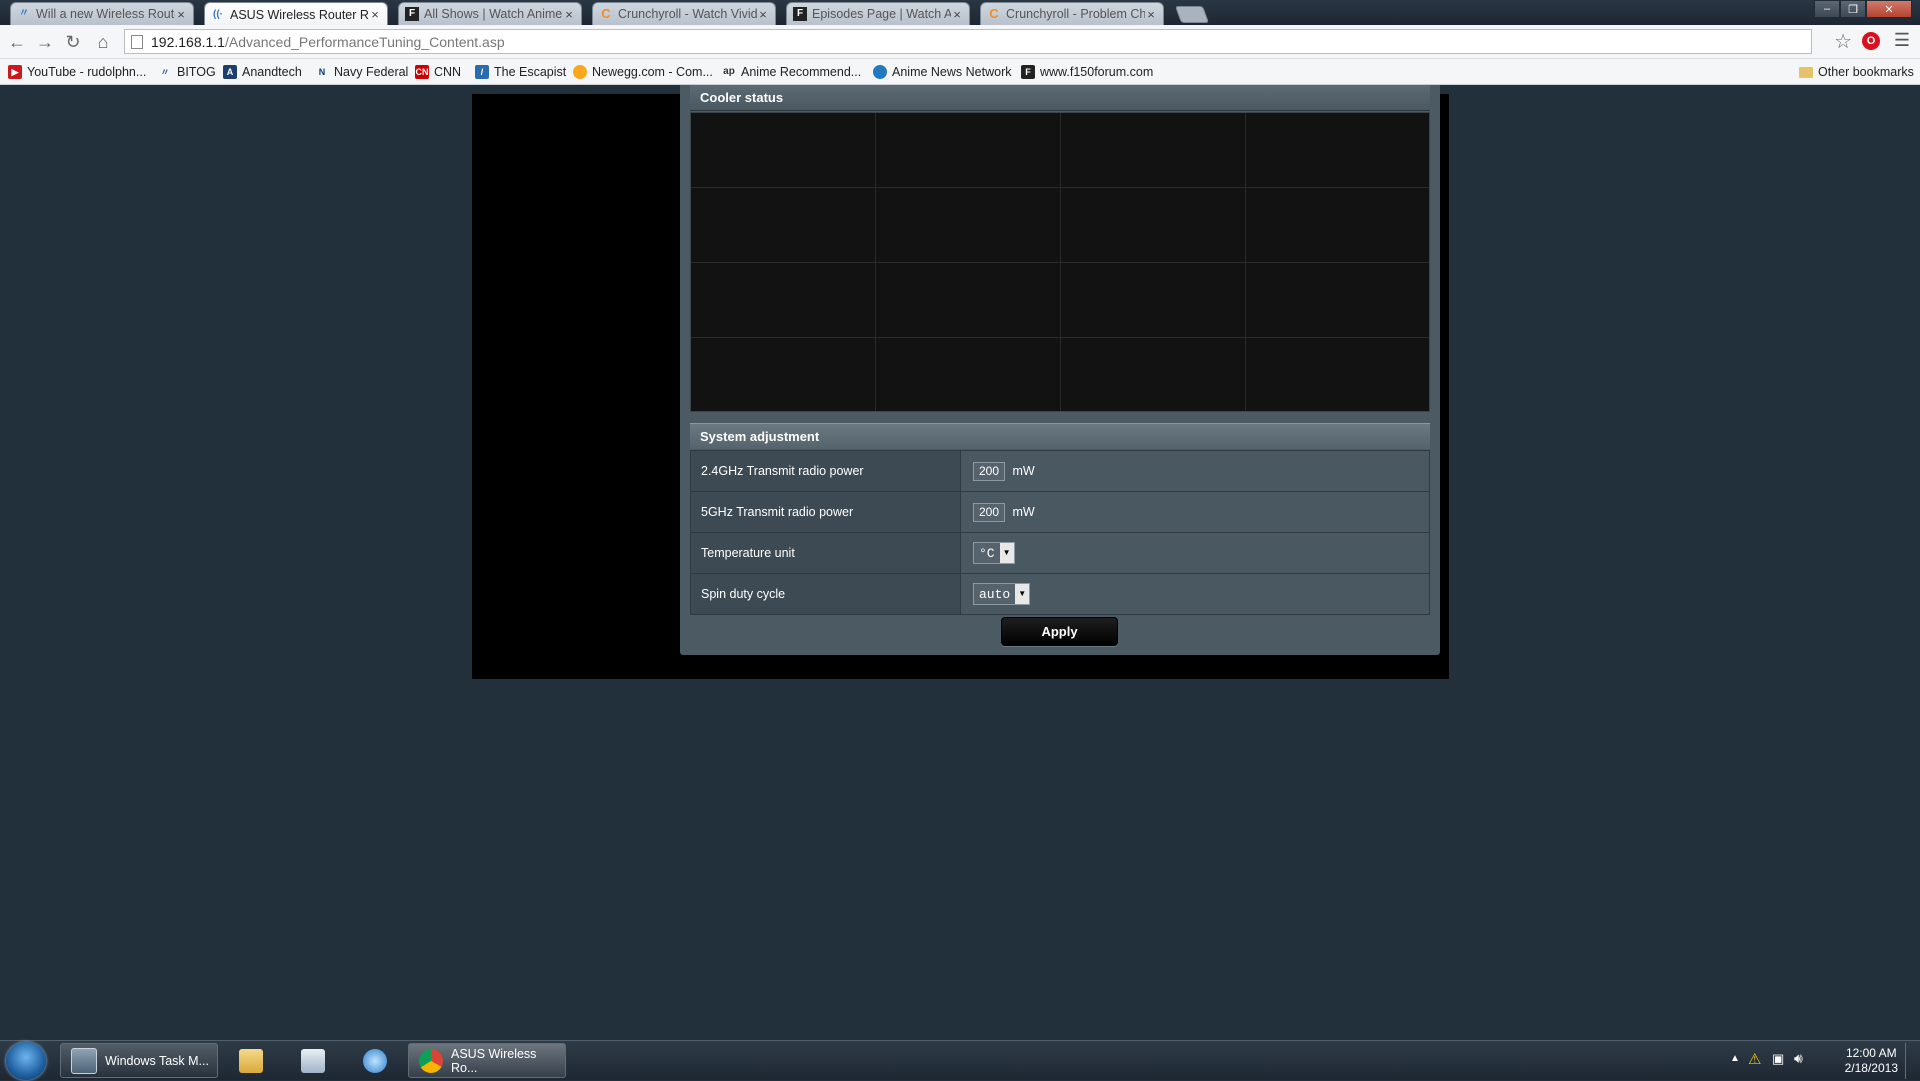 Image resolution: width=1920 pixels, height=1081 pixels. I want to click on bookmark-label: The Escapist, so click(530, 72).